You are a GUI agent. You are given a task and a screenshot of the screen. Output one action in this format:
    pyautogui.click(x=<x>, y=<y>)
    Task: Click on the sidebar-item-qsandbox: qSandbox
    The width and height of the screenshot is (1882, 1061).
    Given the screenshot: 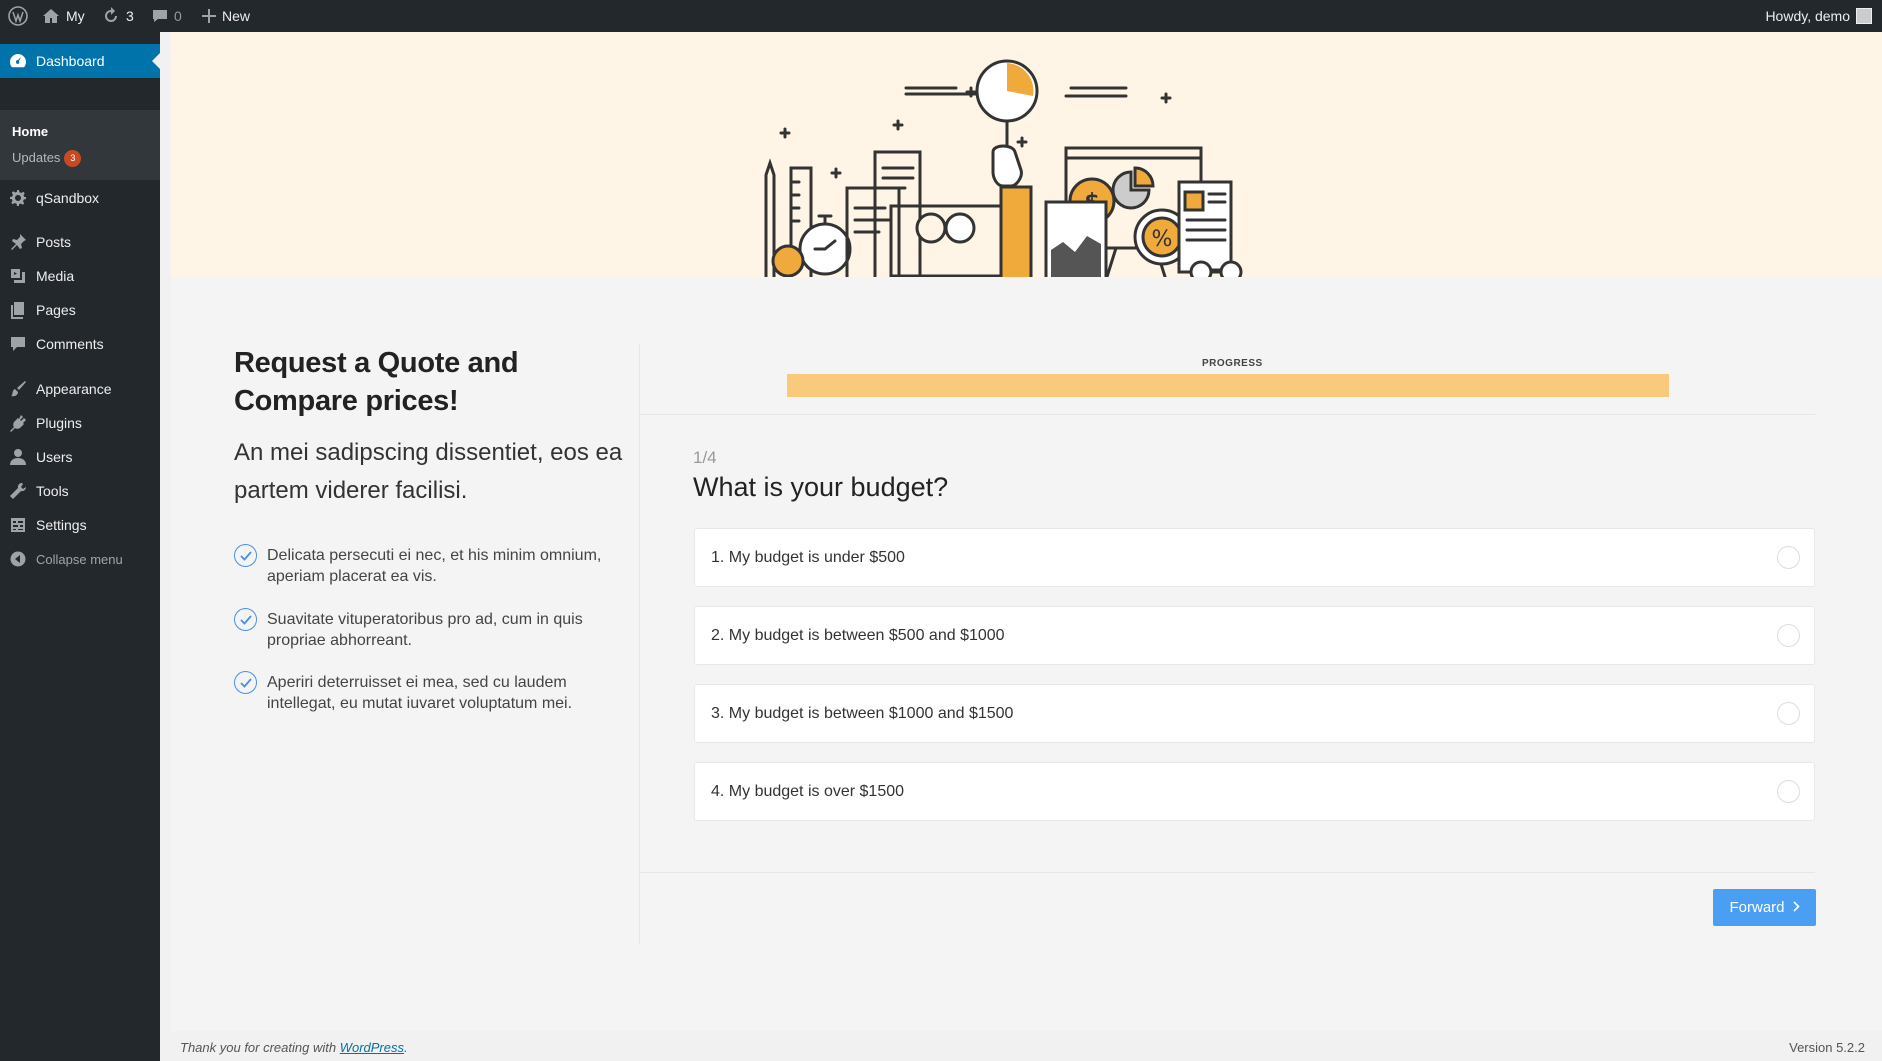 What is the action you would take?
    pyautogui.click(x=80, y=198)
    